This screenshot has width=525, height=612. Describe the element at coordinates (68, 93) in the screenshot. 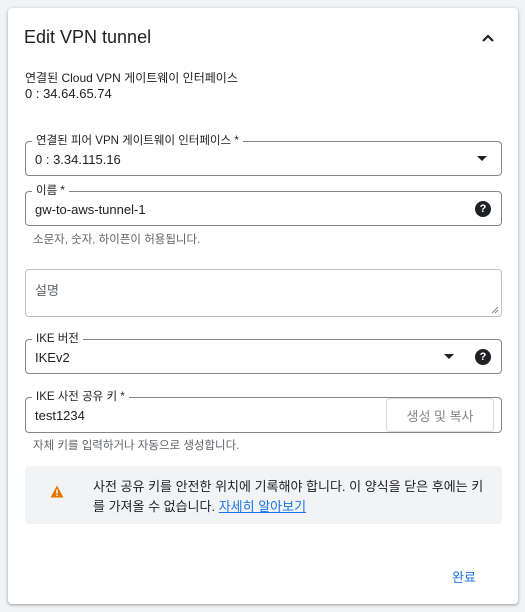

I see `gateway-interface-value: 0 : 34.64.65.74` at that location.